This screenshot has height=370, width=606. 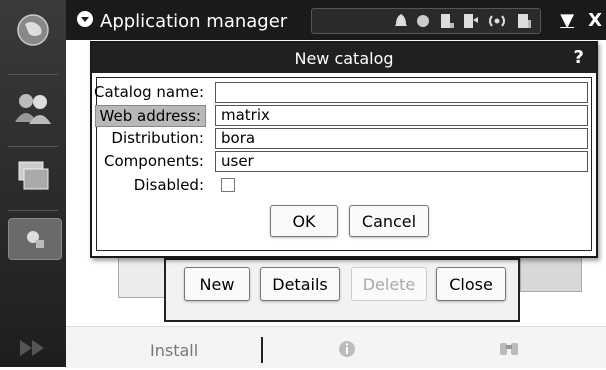 What do you see at coordinates (157, 138) in the screenshot?
I see `distribution-label: Distribution:` at bounding box center [157, 138].